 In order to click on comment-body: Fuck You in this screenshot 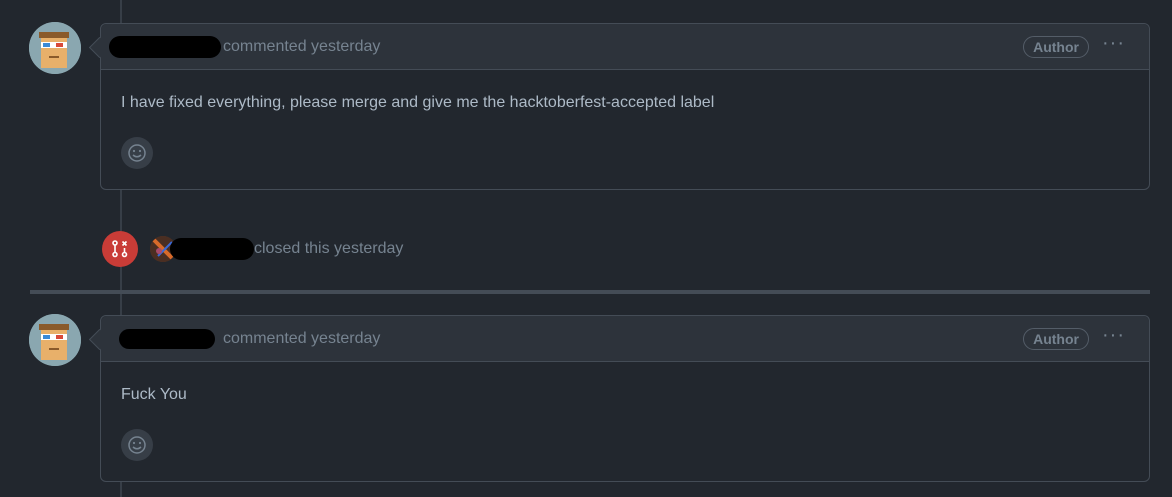, I will do `click(154, 394)`.